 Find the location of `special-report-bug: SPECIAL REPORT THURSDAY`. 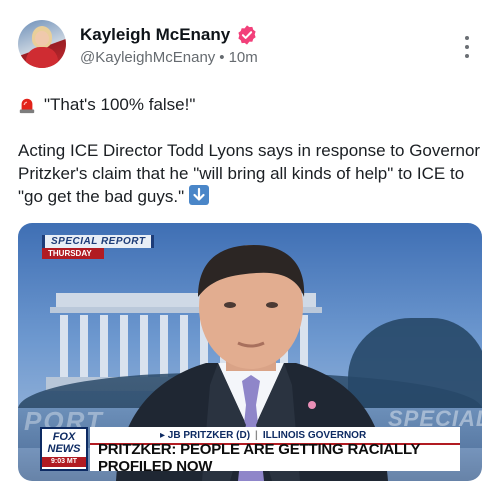

special-report-bug: SPECIAL REPORT THURSDAY is located at coordinates (98, 247).